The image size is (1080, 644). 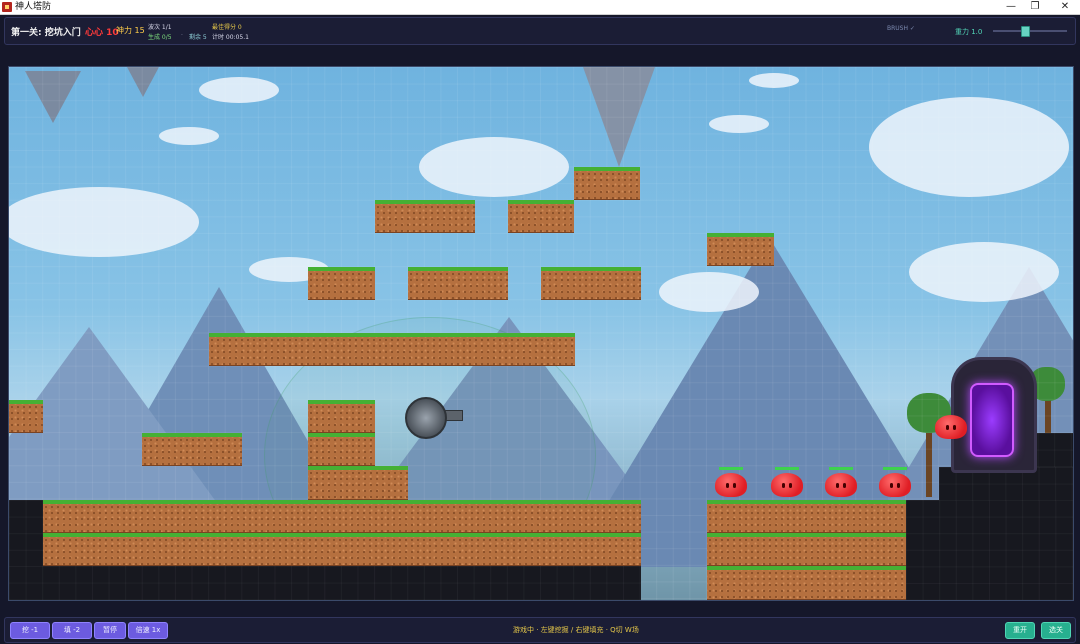 I want to click on window-title: 神人塔防, so click(x=33, y=7).